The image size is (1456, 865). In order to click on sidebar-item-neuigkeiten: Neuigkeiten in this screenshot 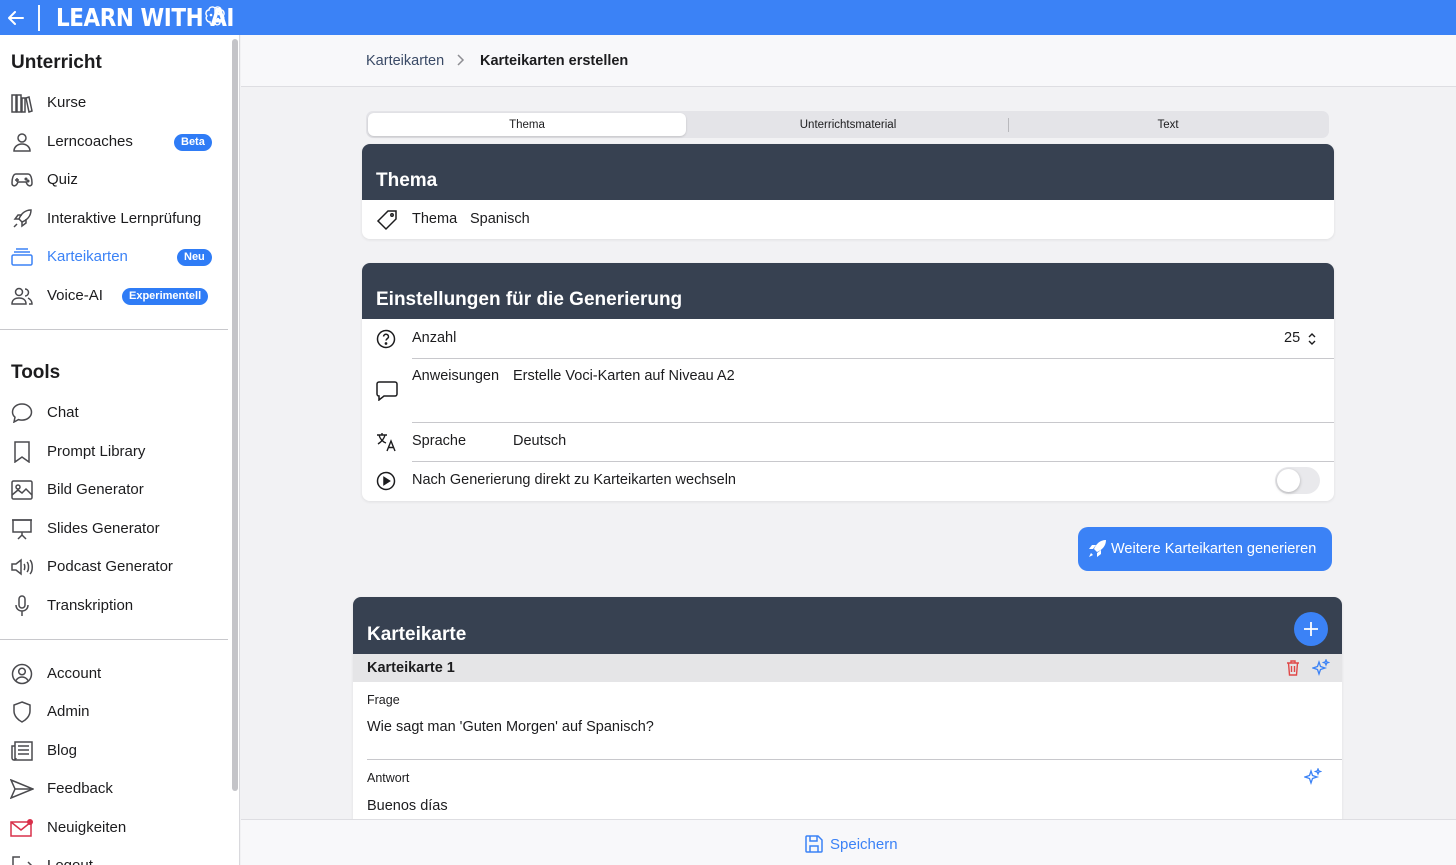, I will do `click(114, 828)`.